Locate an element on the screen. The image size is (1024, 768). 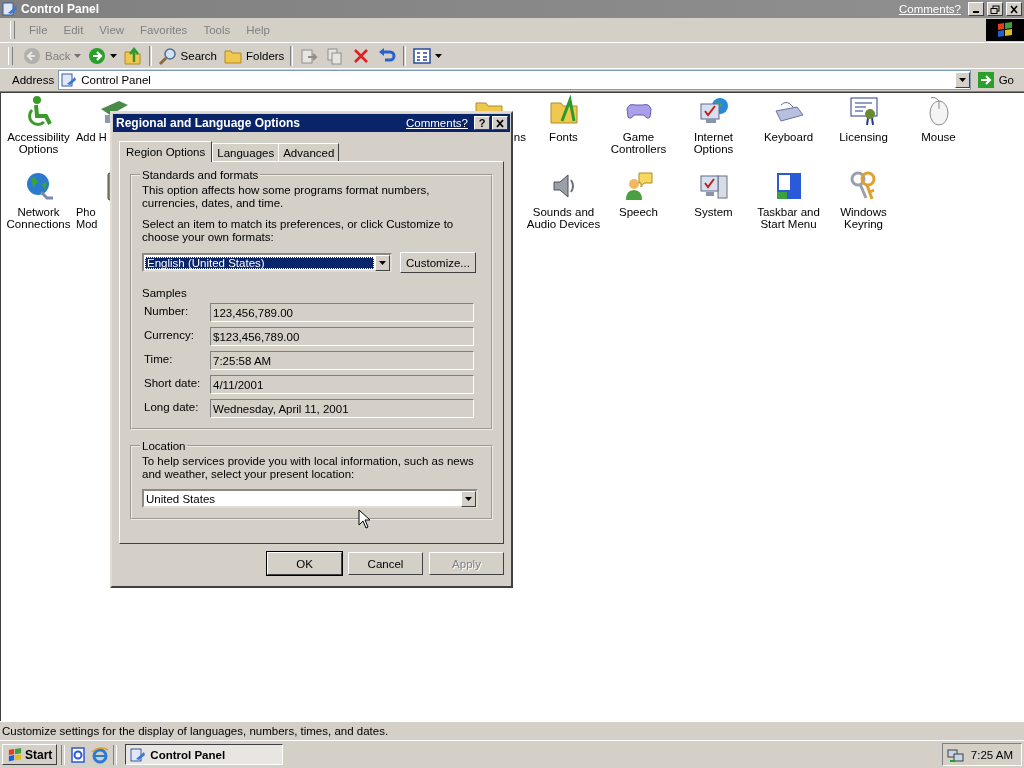
status-bar: Customize settings for the display of languages, numbers, times, and dates. is located at coordinates (512, 730).